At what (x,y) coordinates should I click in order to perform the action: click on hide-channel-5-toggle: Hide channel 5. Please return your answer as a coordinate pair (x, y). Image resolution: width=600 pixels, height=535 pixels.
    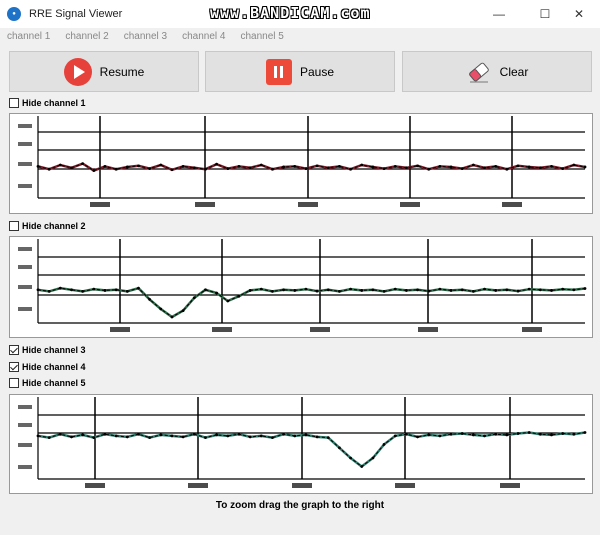
    Looking at the image, I should click on (47, 383).